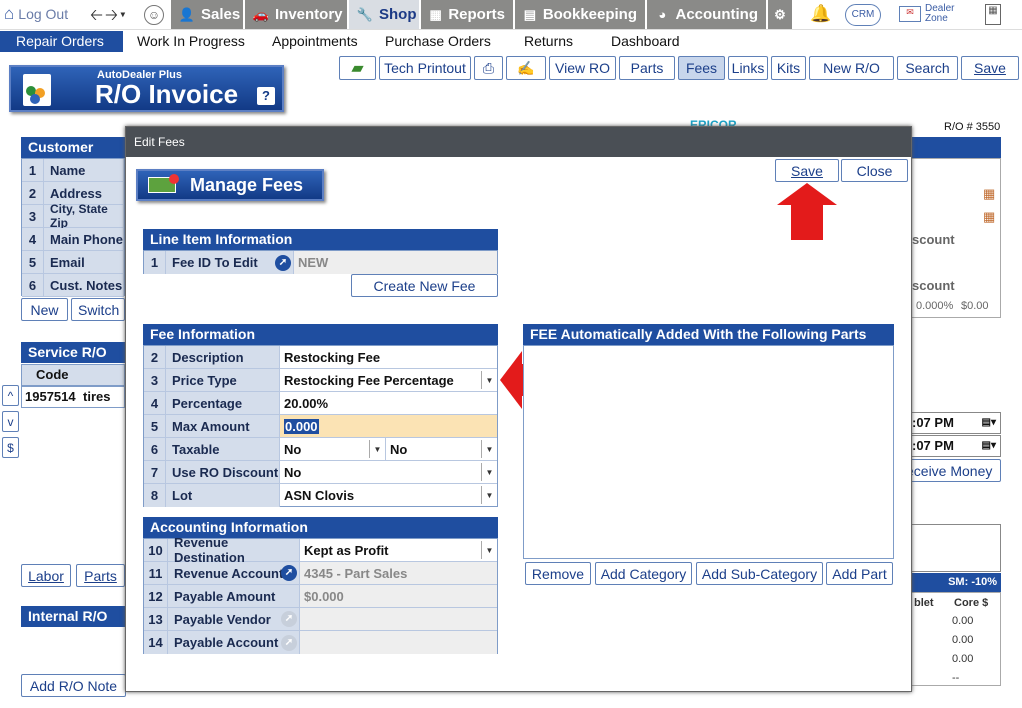  I want to click on car-icon: 🚗, so click(261, 14).